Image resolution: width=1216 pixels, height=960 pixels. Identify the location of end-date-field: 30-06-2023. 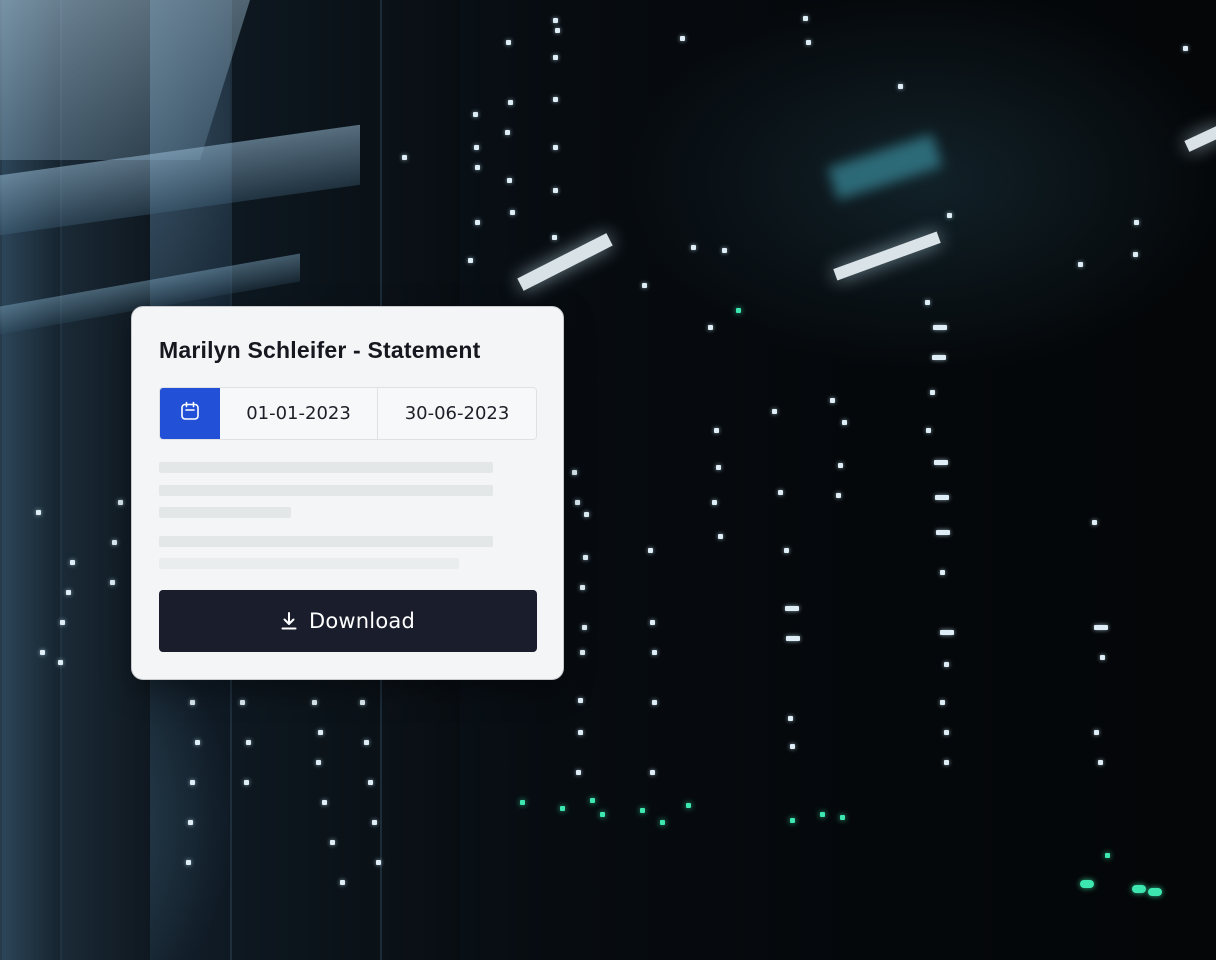
(457, 413).